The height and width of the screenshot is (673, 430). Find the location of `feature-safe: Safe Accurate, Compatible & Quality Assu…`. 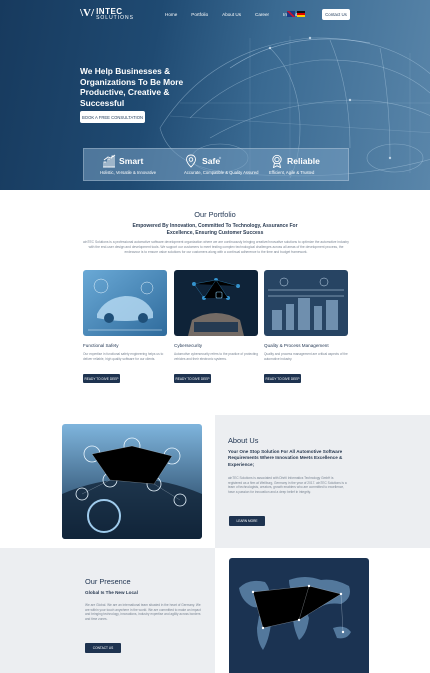

feature-safe: Safe Accurate, Compatible & Quality Assu… is located at coordinates (216, 164).